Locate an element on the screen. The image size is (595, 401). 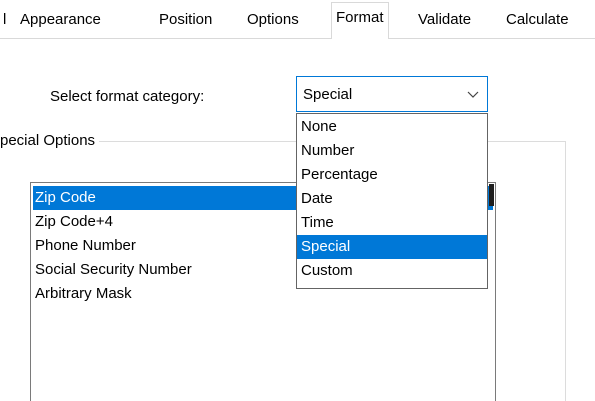
dropdown-option-none: None is located at coordinates (392, 127).